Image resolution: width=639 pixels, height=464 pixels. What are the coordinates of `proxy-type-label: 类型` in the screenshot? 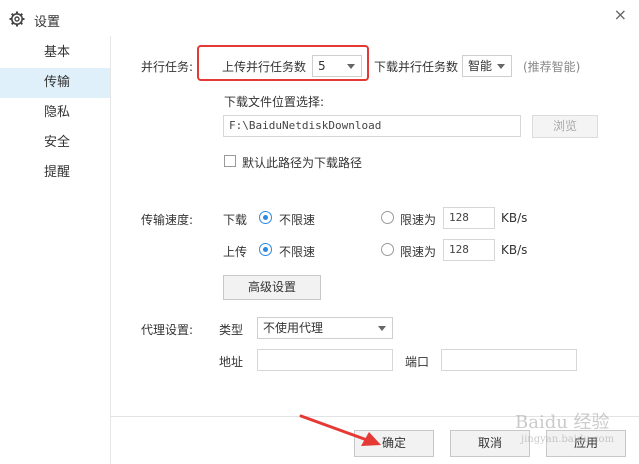 It's located at (231, 330).